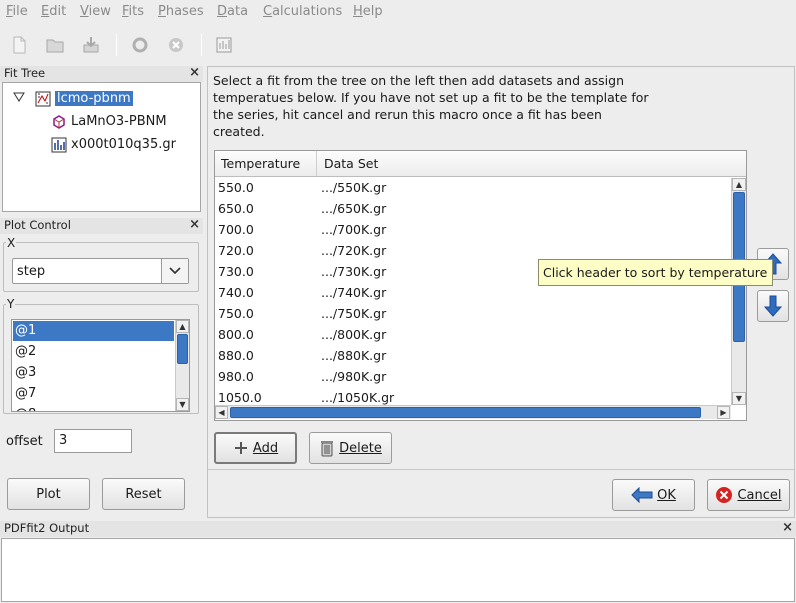 This screenshot has width=796, height=603. I want to click on menu-file: File, so click(17, 11).